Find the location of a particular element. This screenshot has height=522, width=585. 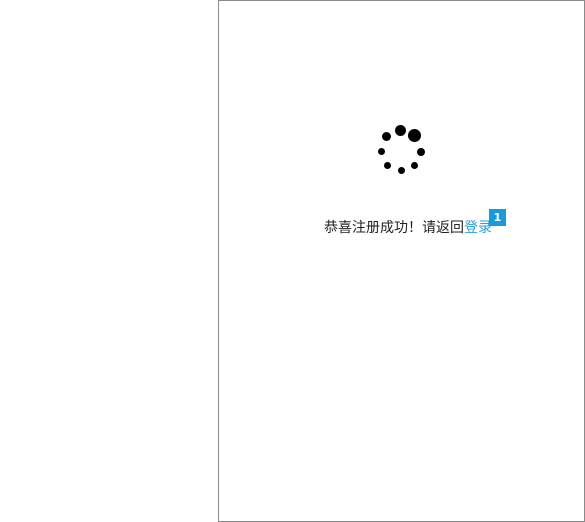

success-message-text: 恭喜注册成功！请返回 is located at coordinates (394, 228).